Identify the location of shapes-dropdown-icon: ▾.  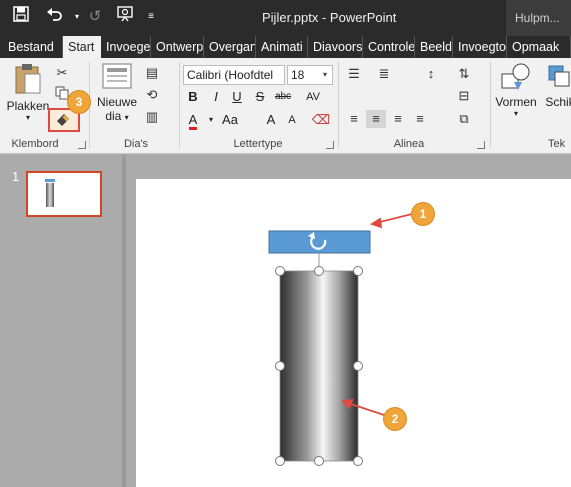
(515, 113).